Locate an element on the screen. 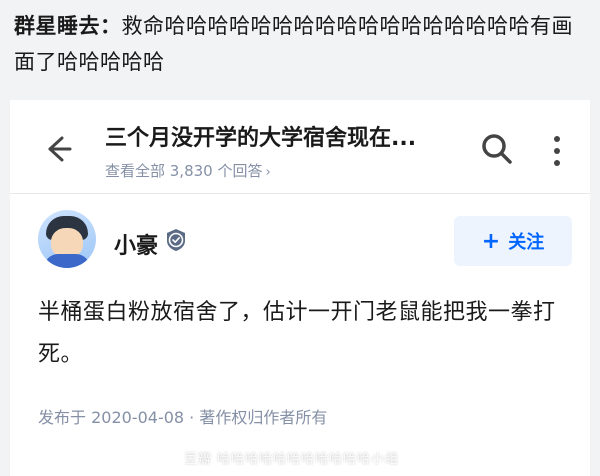 The image size is (600, 476). comment-author: 群星睡去 is located at coordinates (57, 26).